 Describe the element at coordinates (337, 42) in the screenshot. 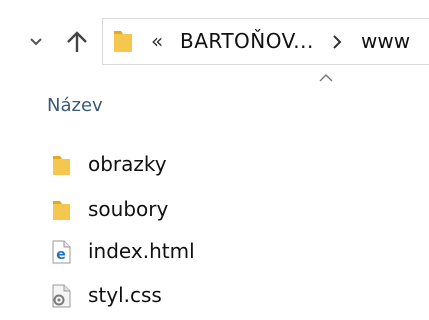

I see `chevron-right-icon` at that location.